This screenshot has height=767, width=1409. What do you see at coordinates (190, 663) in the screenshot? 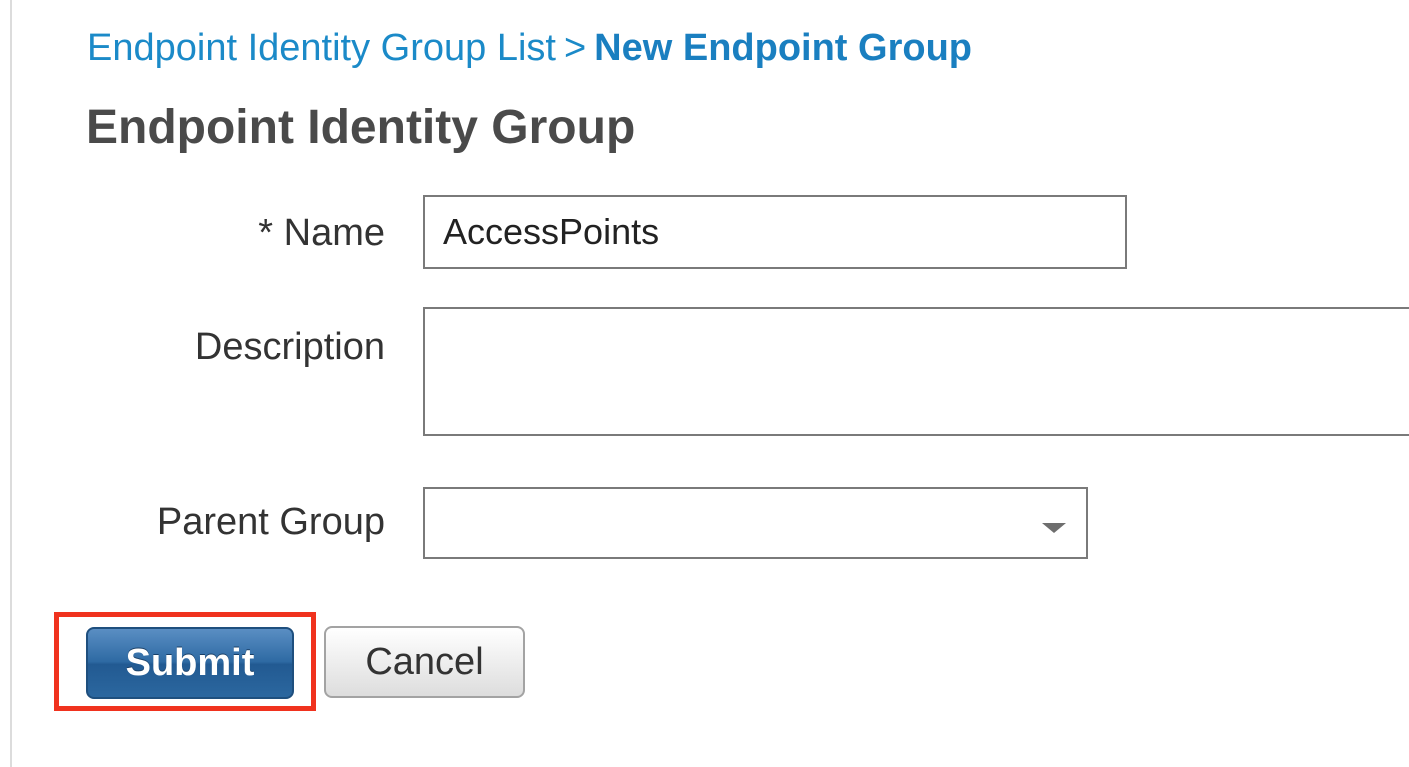
I see `submit-button: Submit` at bounding box center [190, 663].